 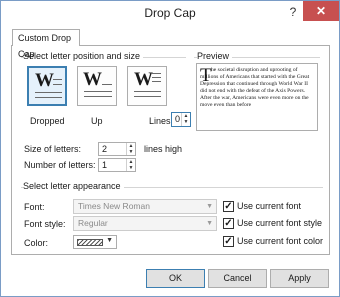 What do you see at coordinates (163, 149) in the screenshot?
I see `size-unit-label: lines high` at bounding box center [163, 149].